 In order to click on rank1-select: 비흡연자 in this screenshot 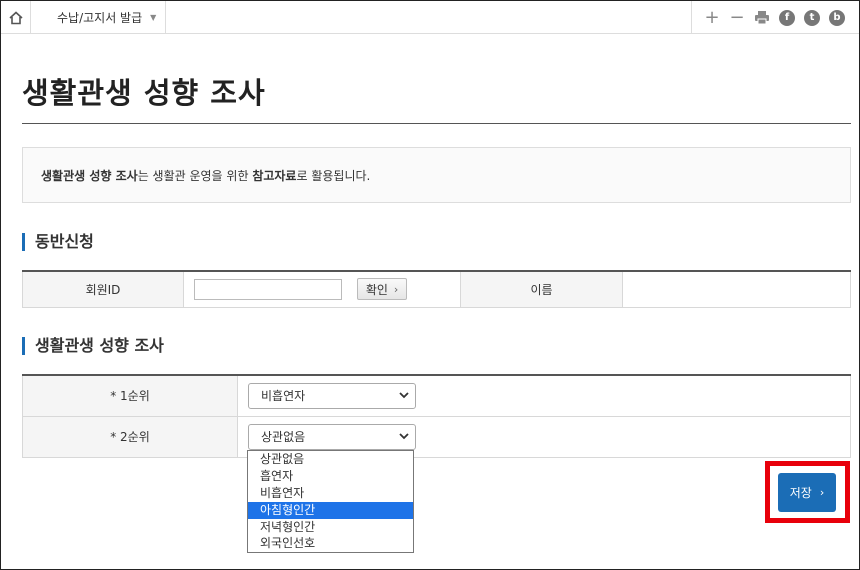, I will do `click(332, 395)`.